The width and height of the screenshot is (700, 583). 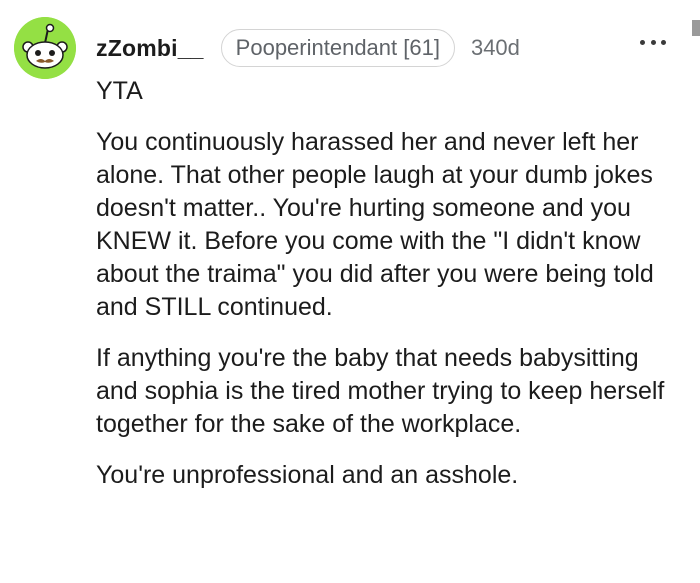 I want to click on comment-header: zZombi__ Pooperintendant [61] 340d, so click(x=308, y=48).